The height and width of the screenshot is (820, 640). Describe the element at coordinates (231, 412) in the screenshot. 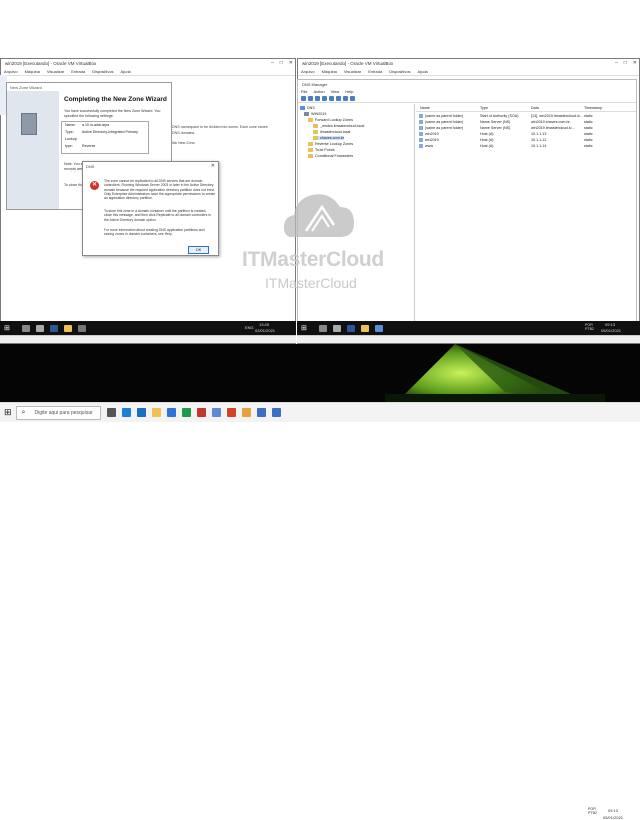

I see `powerpoint-icon` at that location.